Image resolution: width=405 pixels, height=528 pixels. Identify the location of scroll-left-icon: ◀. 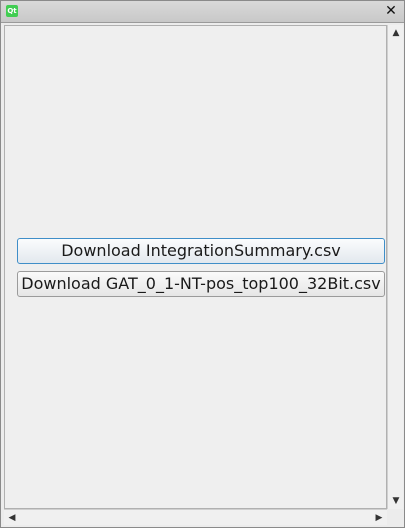
(12, 518).